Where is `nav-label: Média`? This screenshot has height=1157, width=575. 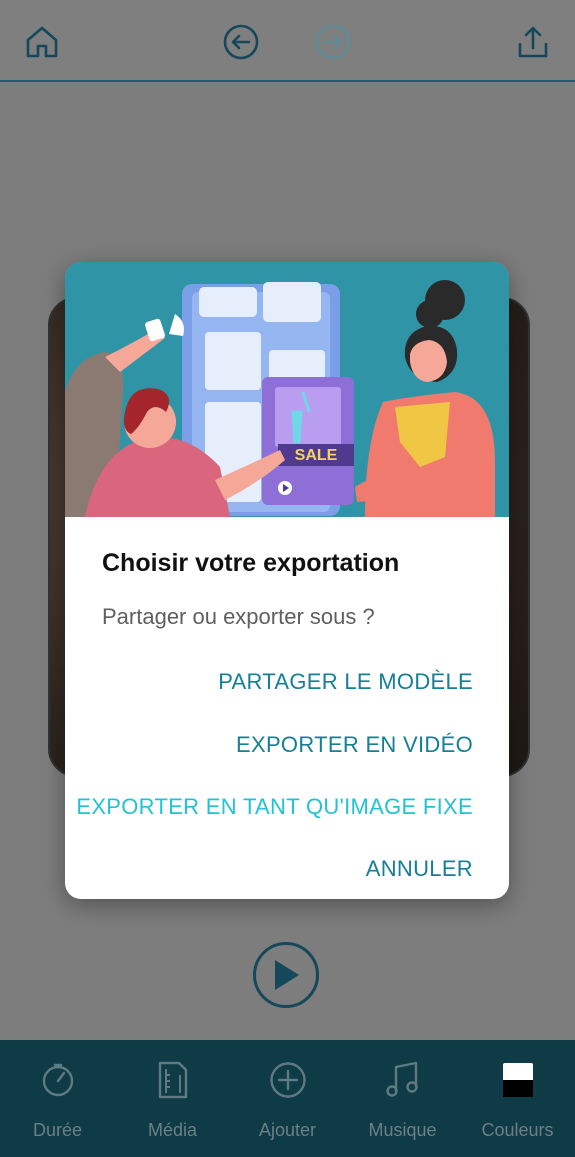 nav-label: Média is located at coordinates (172, 1130).